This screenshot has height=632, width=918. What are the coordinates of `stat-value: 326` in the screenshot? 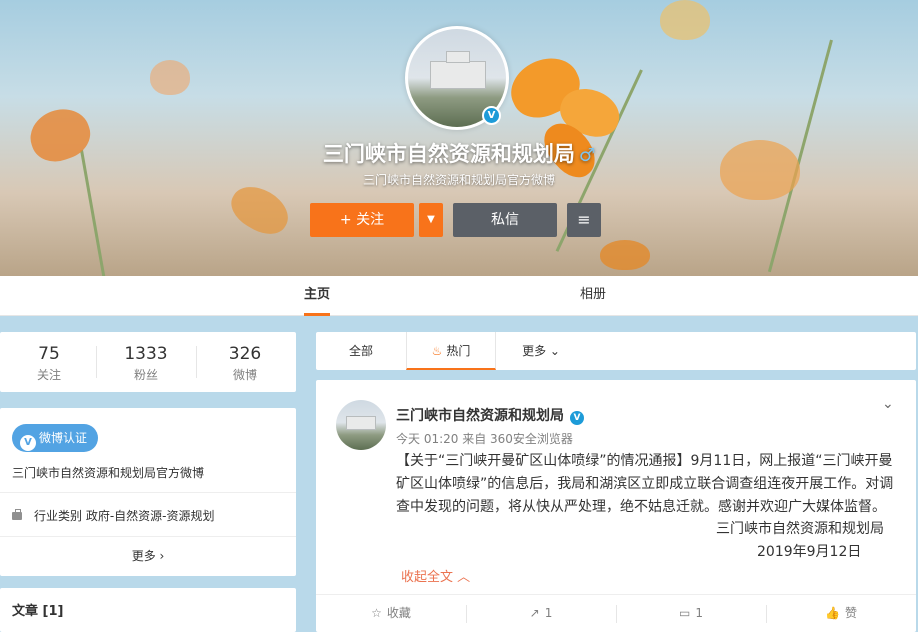 It's located at (245, 354).